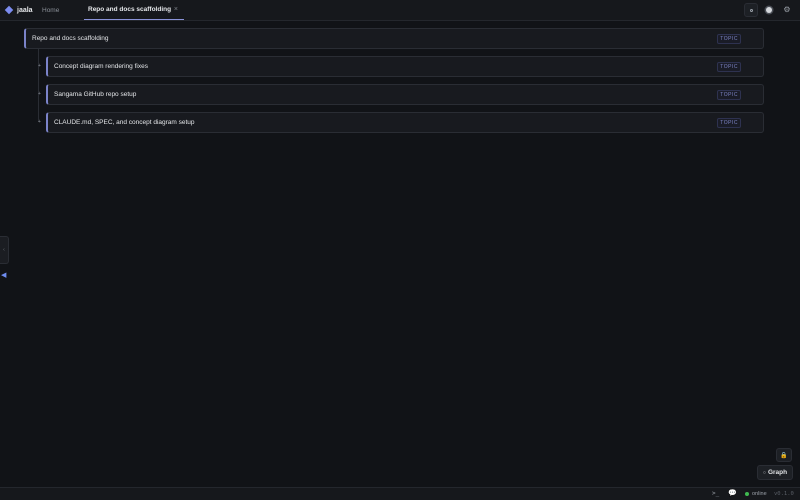 This screenshot has width=800, height=500. What do you see at coordinates (50, 10) in the screenshot?
I see `tab-home: Home` at bounding box center [50, 10].